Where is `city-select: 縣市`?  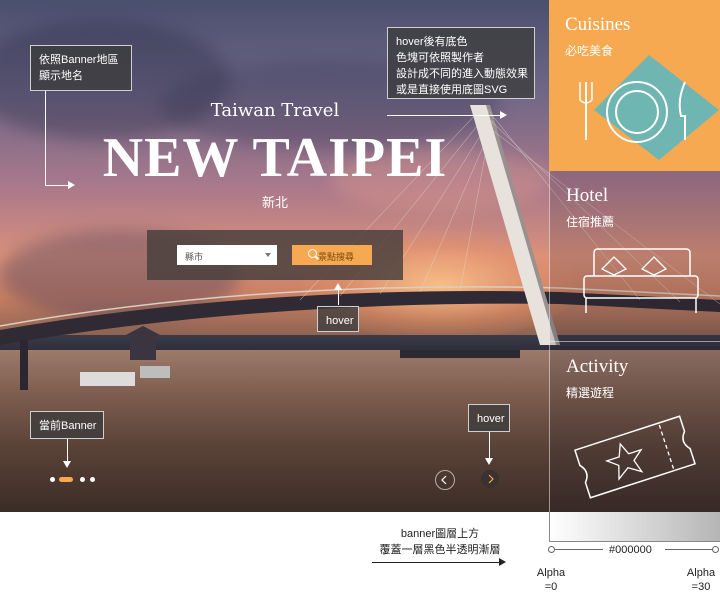 city-select: 縣市 is located at coordinates (227, 255).